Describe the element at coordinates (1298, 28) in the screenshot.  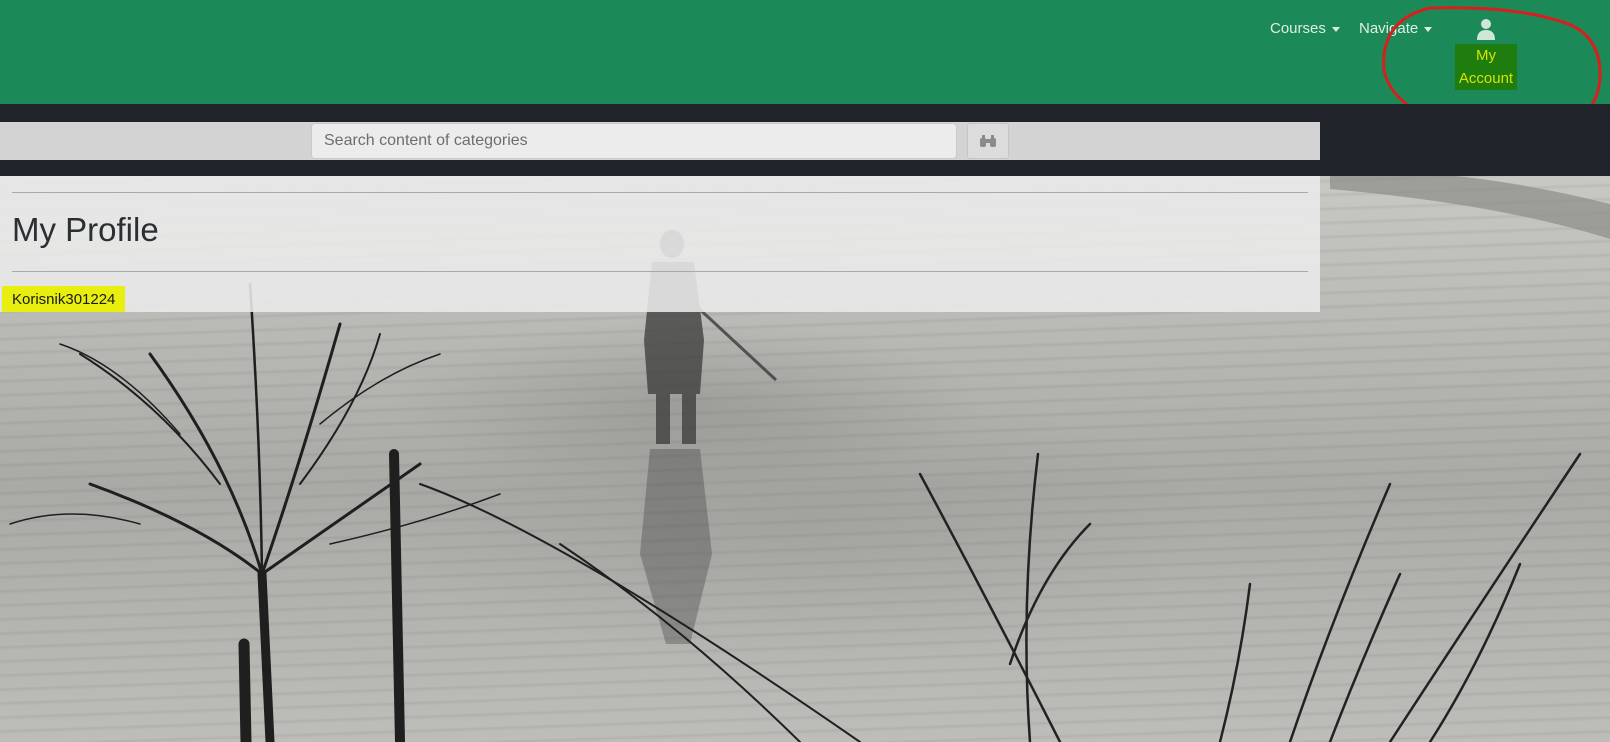
I see `courses-menu-label: Courses` at that location.